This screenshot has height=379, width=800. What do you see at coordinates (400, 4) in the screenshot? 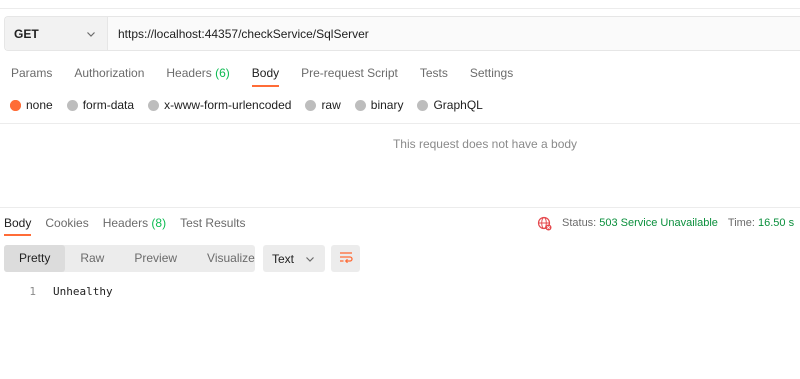
I see `top-strip` at bounding box center [400, 4].